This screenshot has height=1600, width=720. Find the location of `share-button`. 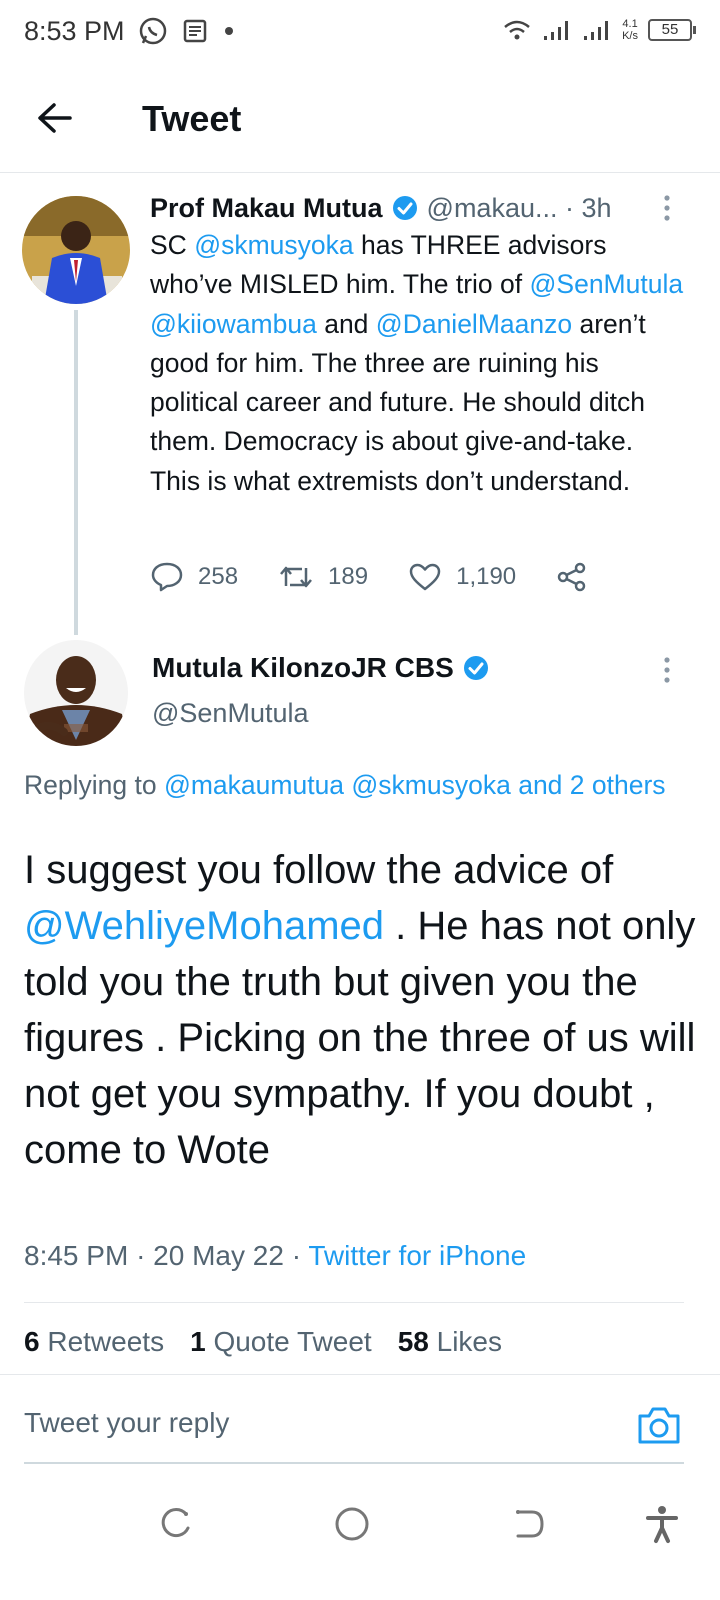

share-button is located at coordinates (572, 577).